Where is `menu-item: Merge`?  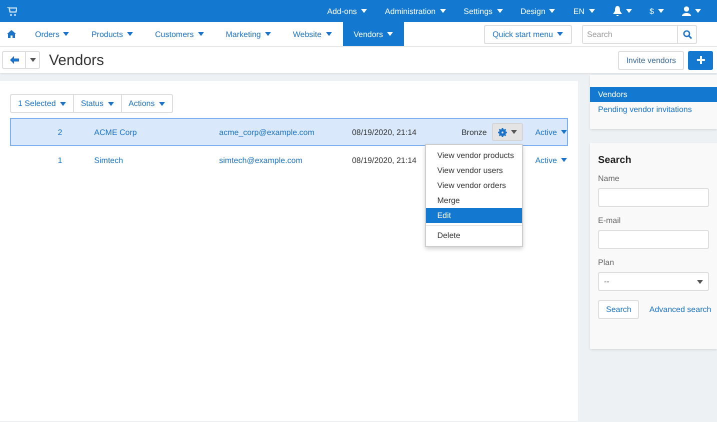
menu-item: Merge is located at coordinates (474, 200).